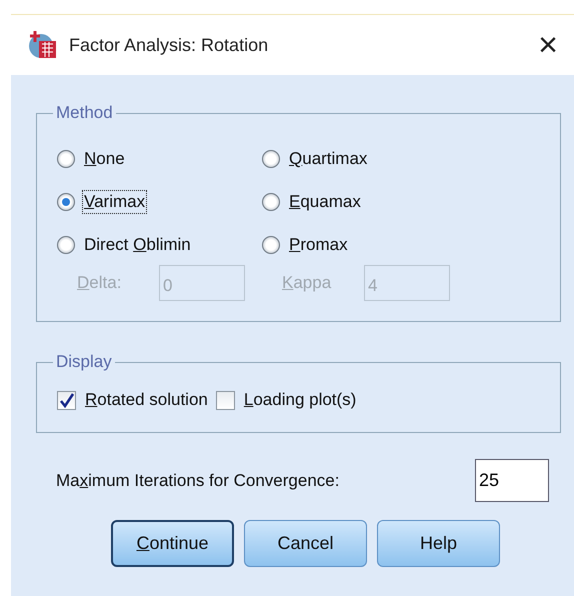 The width and height of the screenshot is (574, 596). What do you see at coordinates (305, 543) in the screenshot?
I see `dialog-button: Cancel` at bounding box center [305, 543].